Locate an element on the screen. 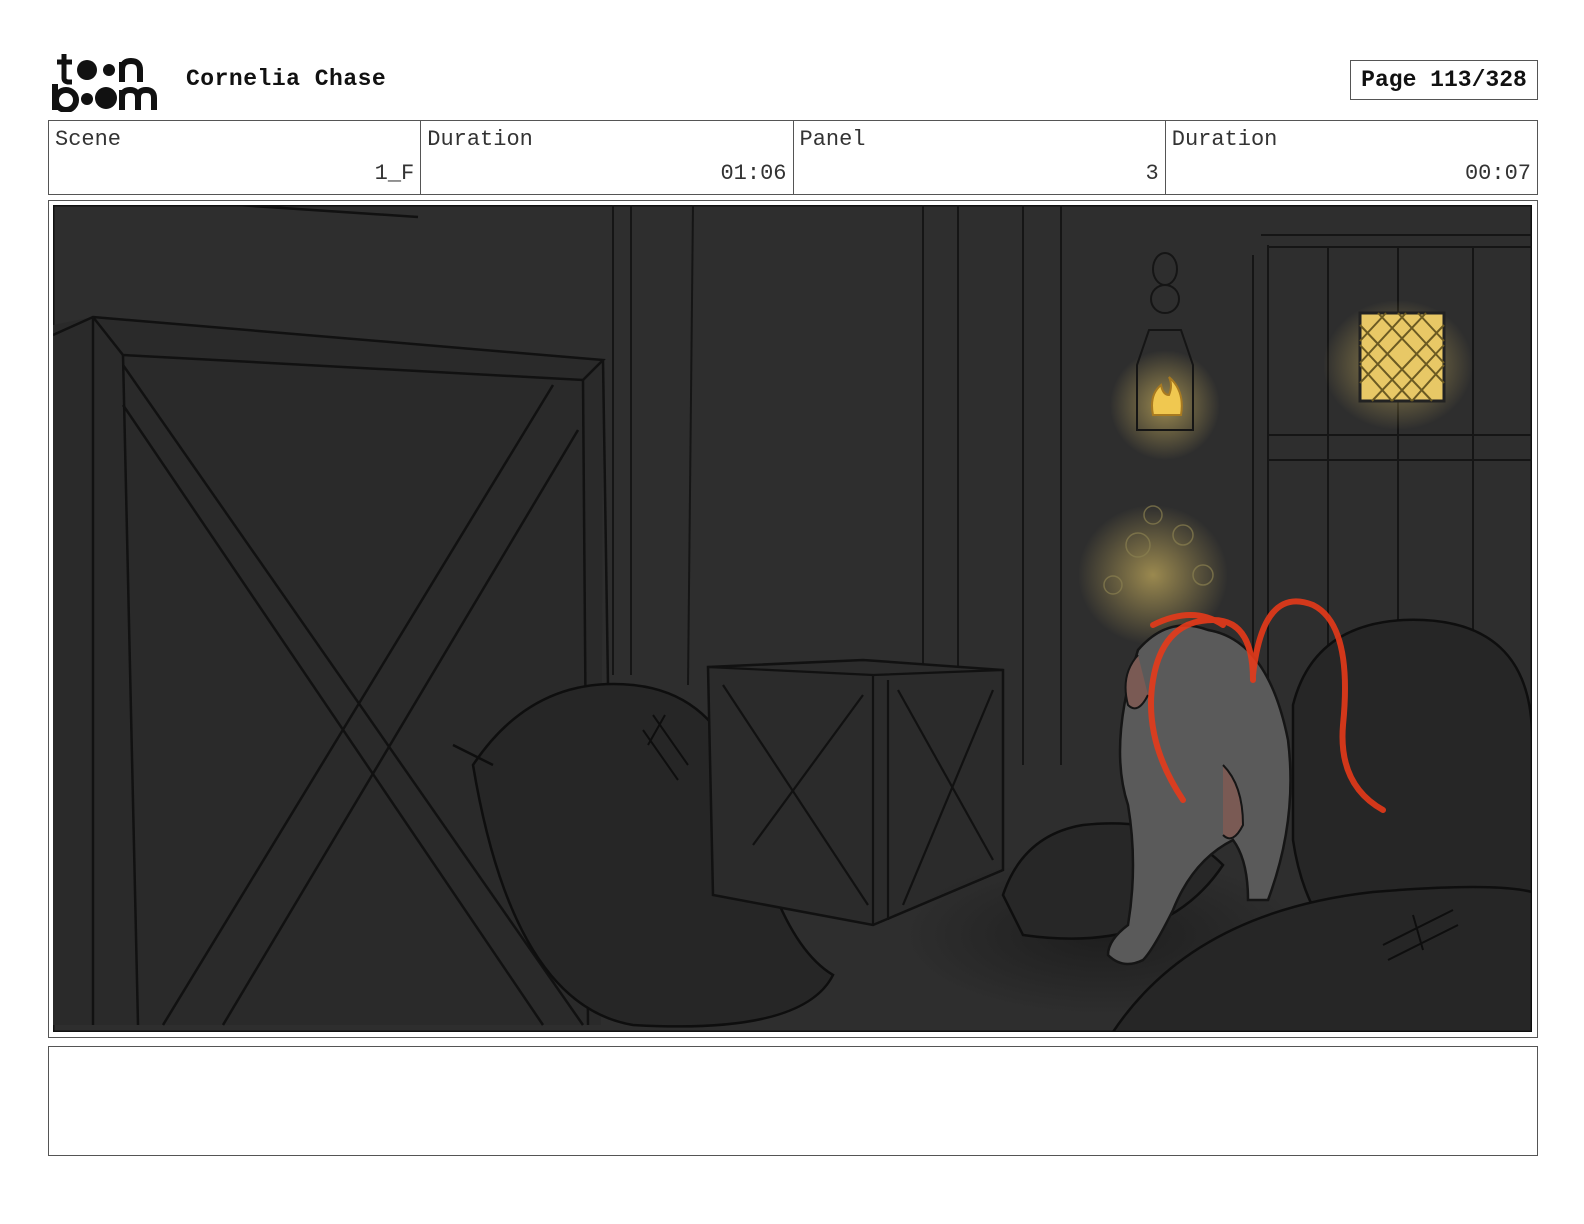 Image resolution: width=1584 pixels, height=1224 pixels. panel-duration-label: Duration is located at coordinates (1224, 139).